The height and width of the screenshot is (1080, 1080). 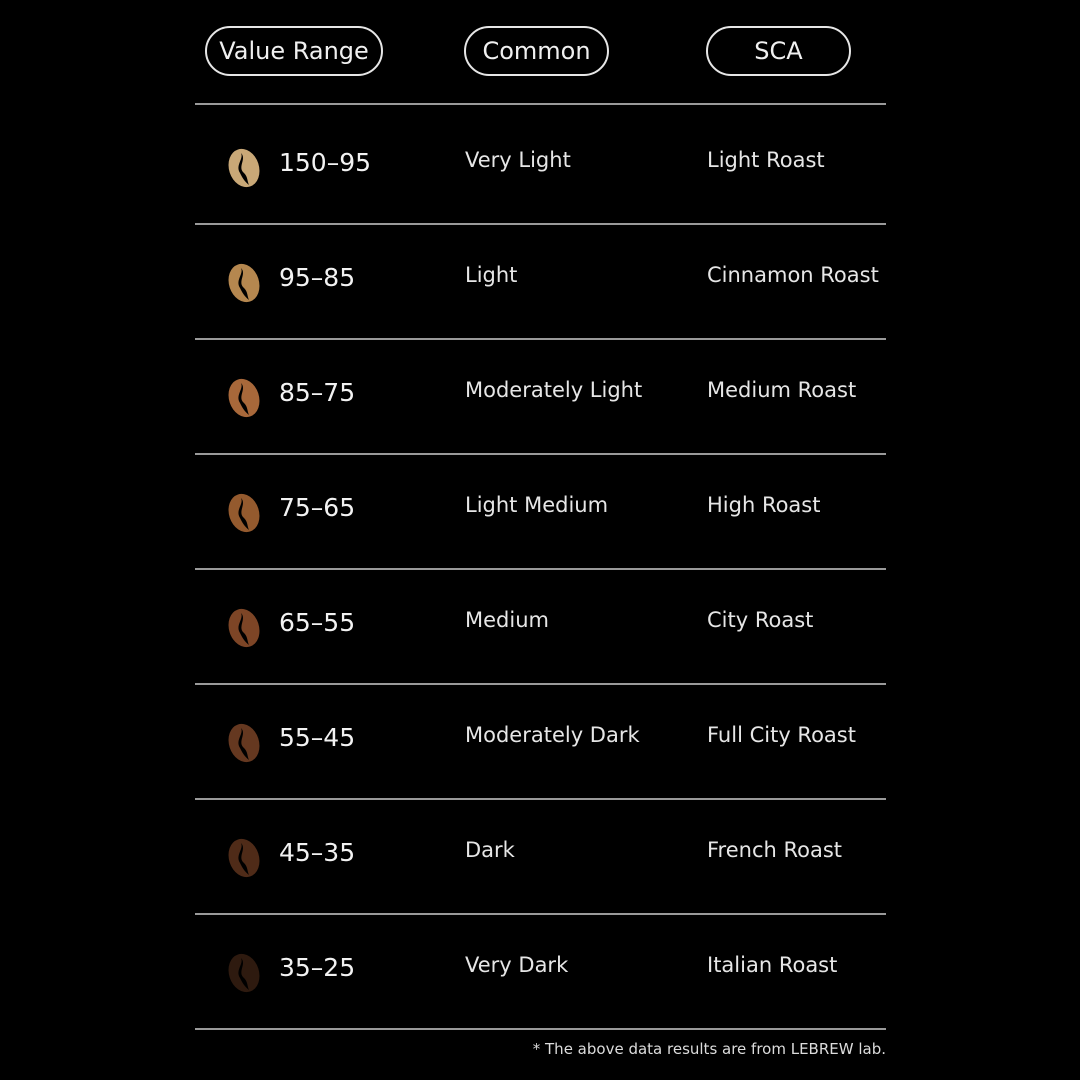 What do you see at coordinates (540, 1029) in the screenshot?
I see `row-divider` at bounding box center [540, 1029].